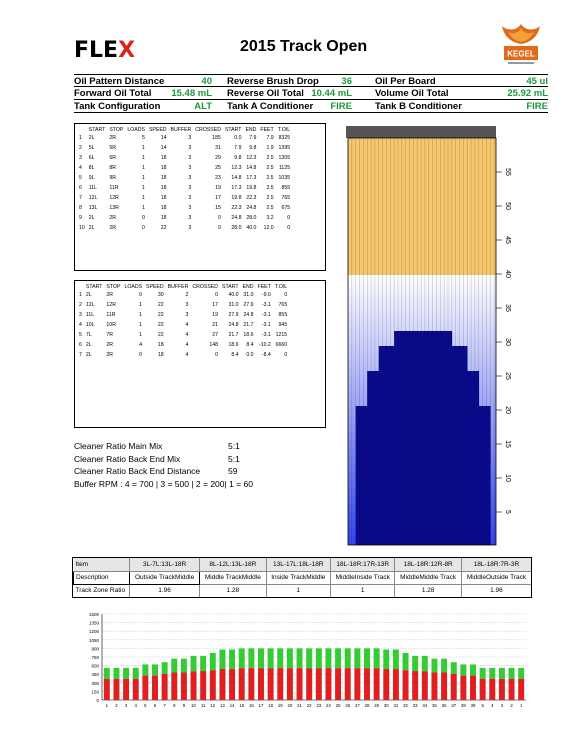 Image resolution: width=580 pixels, height=750 pixels. Describe the element at coordinates (251, 158) in the screenshot. I see `table-cell: 12.3` at that location.